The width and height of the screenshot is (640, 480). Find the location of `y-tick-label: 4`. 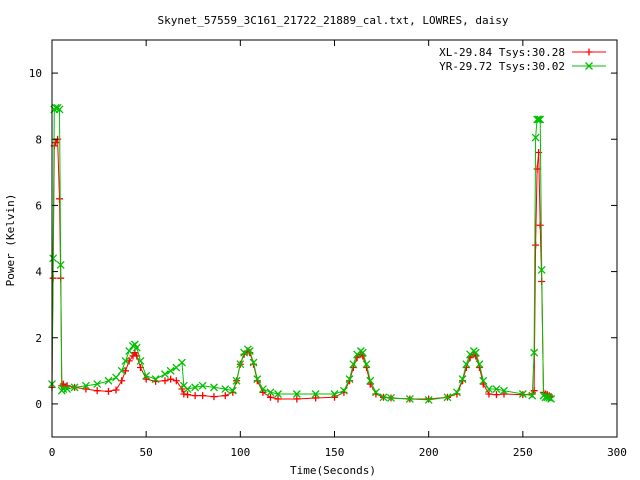

y-tick-label: 4 is located at coordinates (38, 272).